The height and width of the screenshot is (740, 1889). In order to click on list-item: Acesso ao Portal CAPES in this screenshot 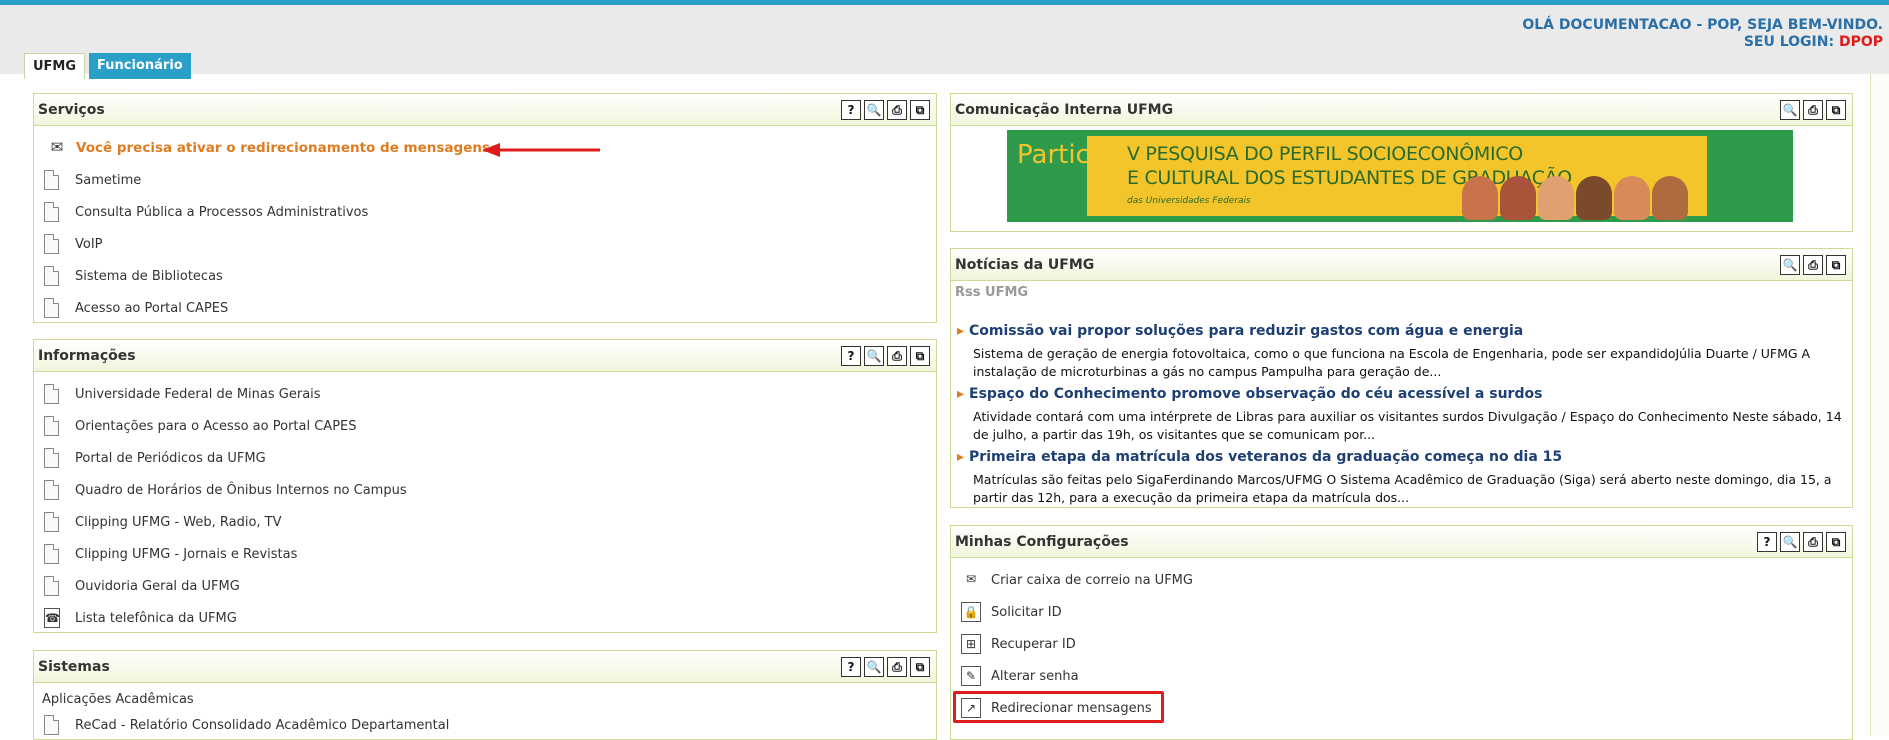, I will do `click(136, 308)`.